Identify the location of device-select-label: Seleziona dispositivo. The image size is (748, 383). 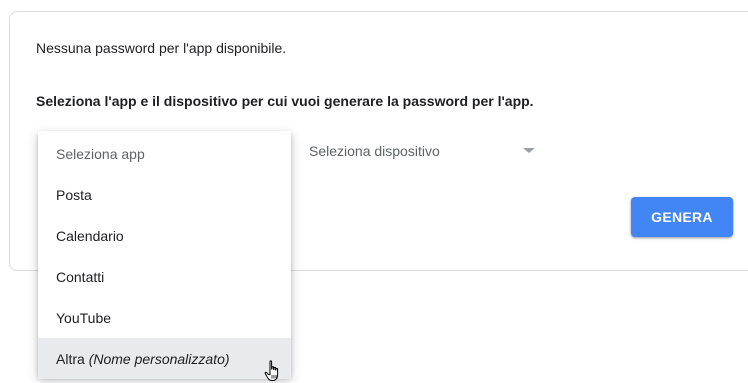
(374, 151).